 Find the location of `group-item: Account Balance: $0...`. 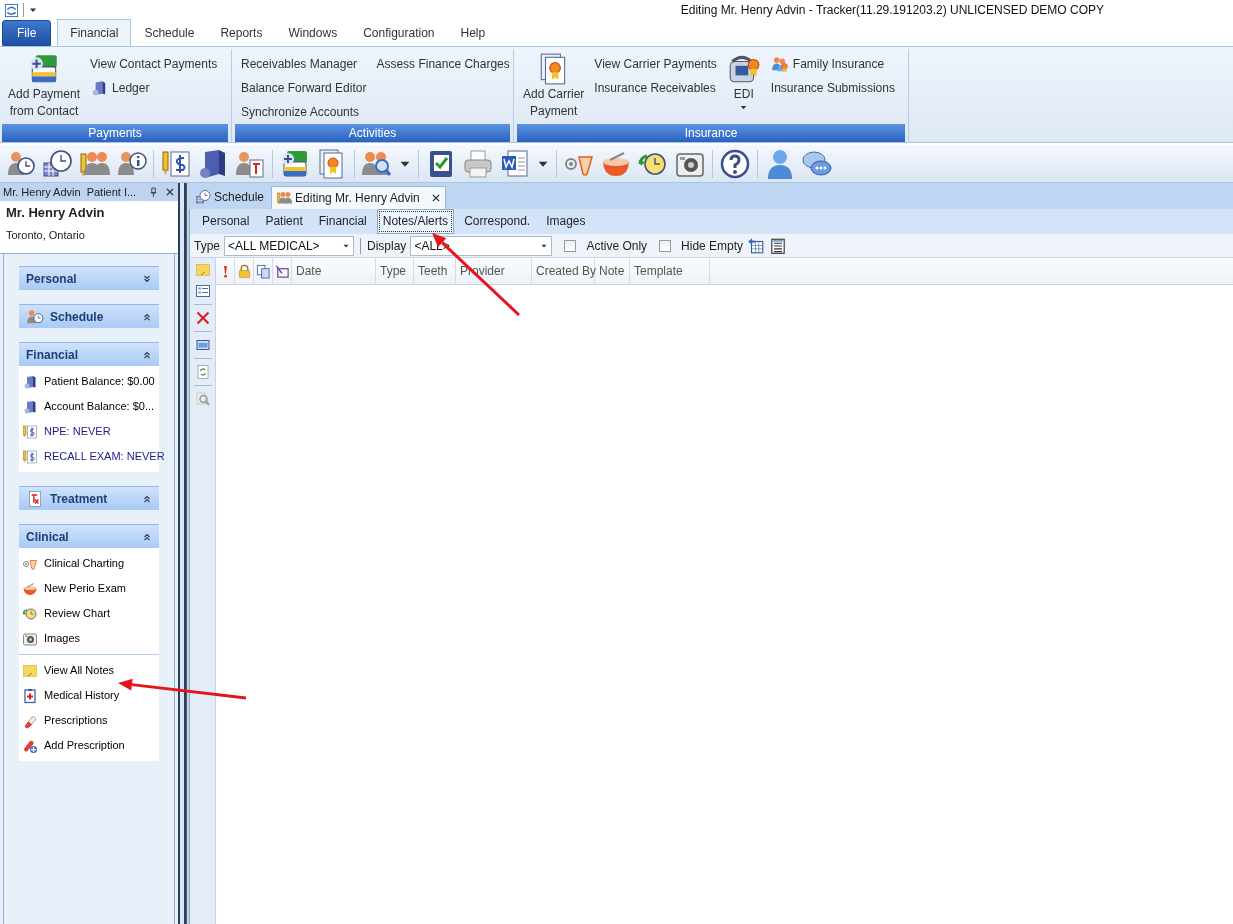

group-item: Account Balance: $0... is located at coordinates (89, 406).